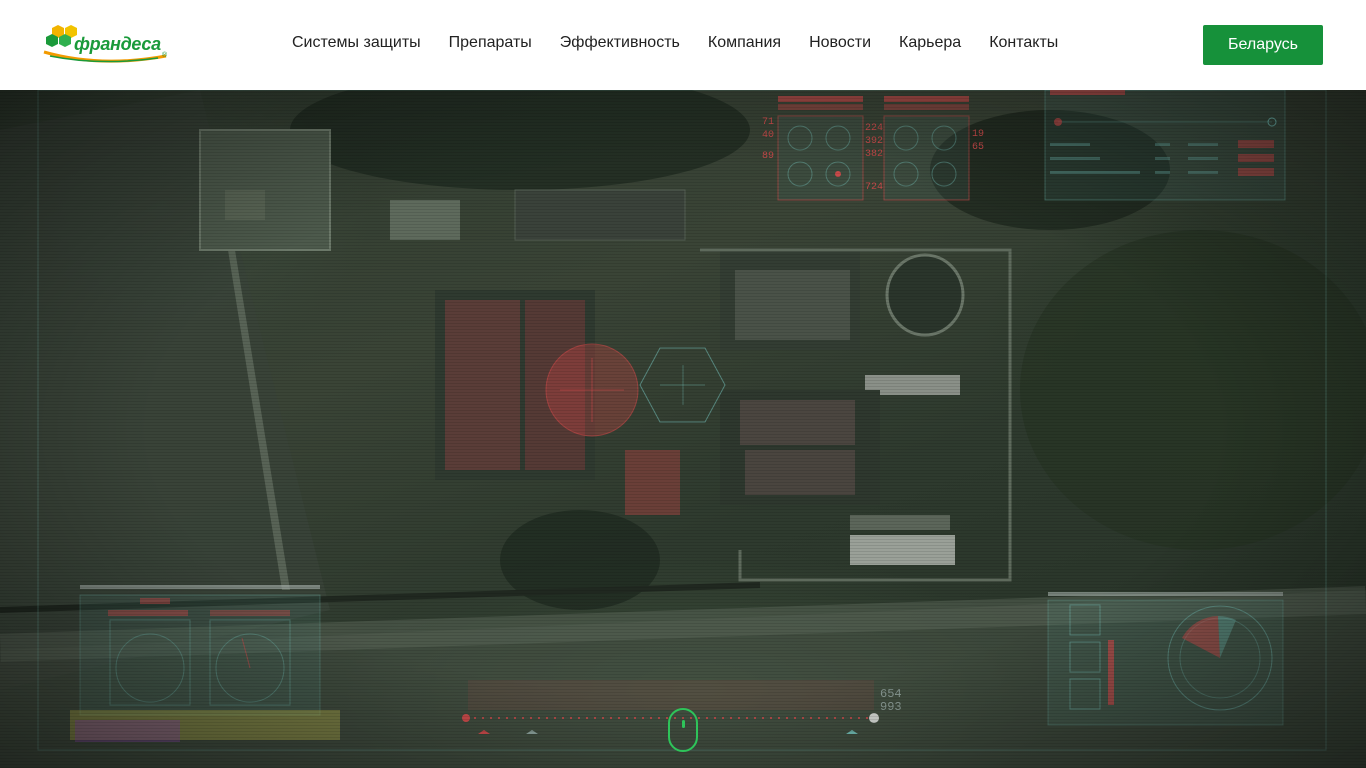  I want to click on altitude-readout: 654 993, so click(891, 701).